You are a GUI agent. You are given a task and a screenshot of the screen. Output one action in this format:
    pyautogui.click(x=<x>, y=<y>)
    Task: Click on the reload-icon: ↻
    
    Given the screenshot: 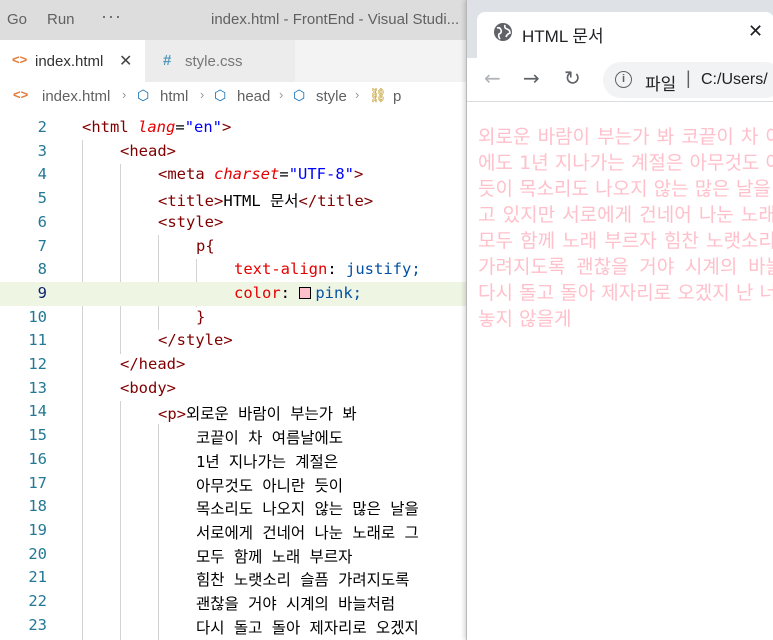 What is the action you would take?
    pyautogui.click(x=572, y=78)
    